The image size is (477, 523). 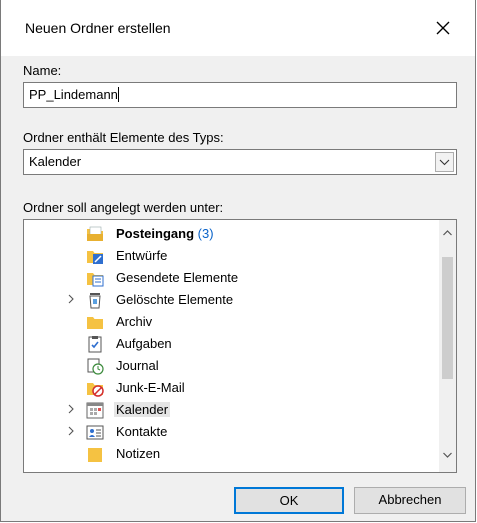 I want to click on tree-item-archiv: Archiv, so click(x=224, y=322).